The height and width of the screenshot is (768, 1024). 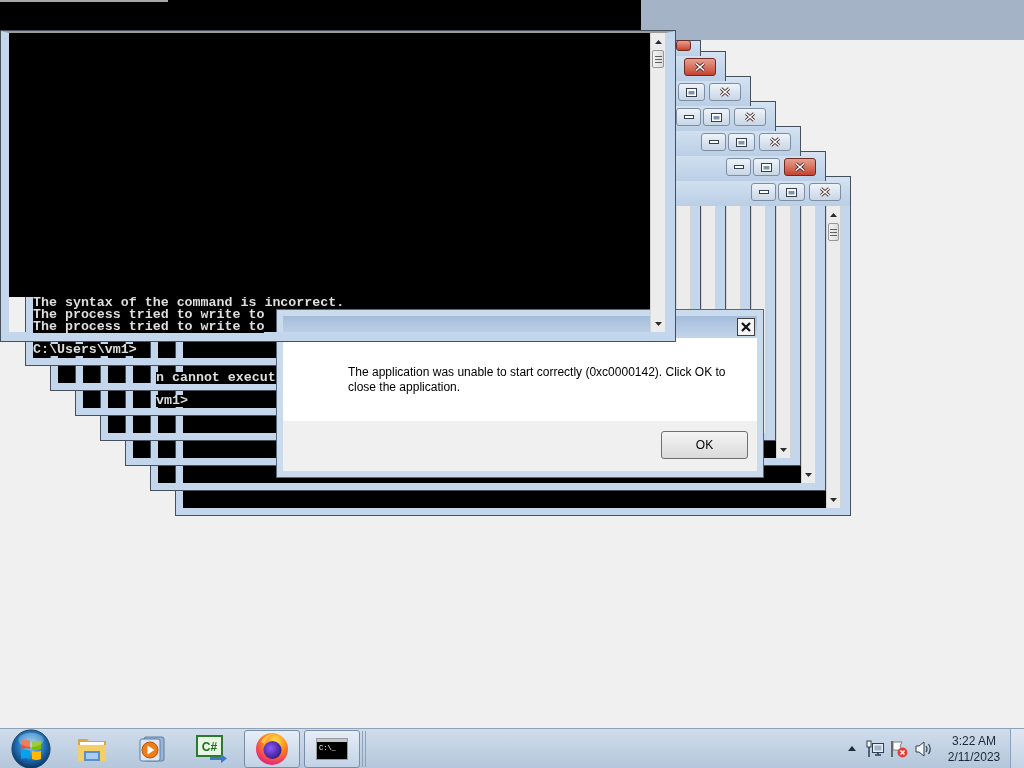 What do you see at coordinates (216, 378) in the screenshot?
I see `console-text: n cannot execut` at bounding box center [216, 378].